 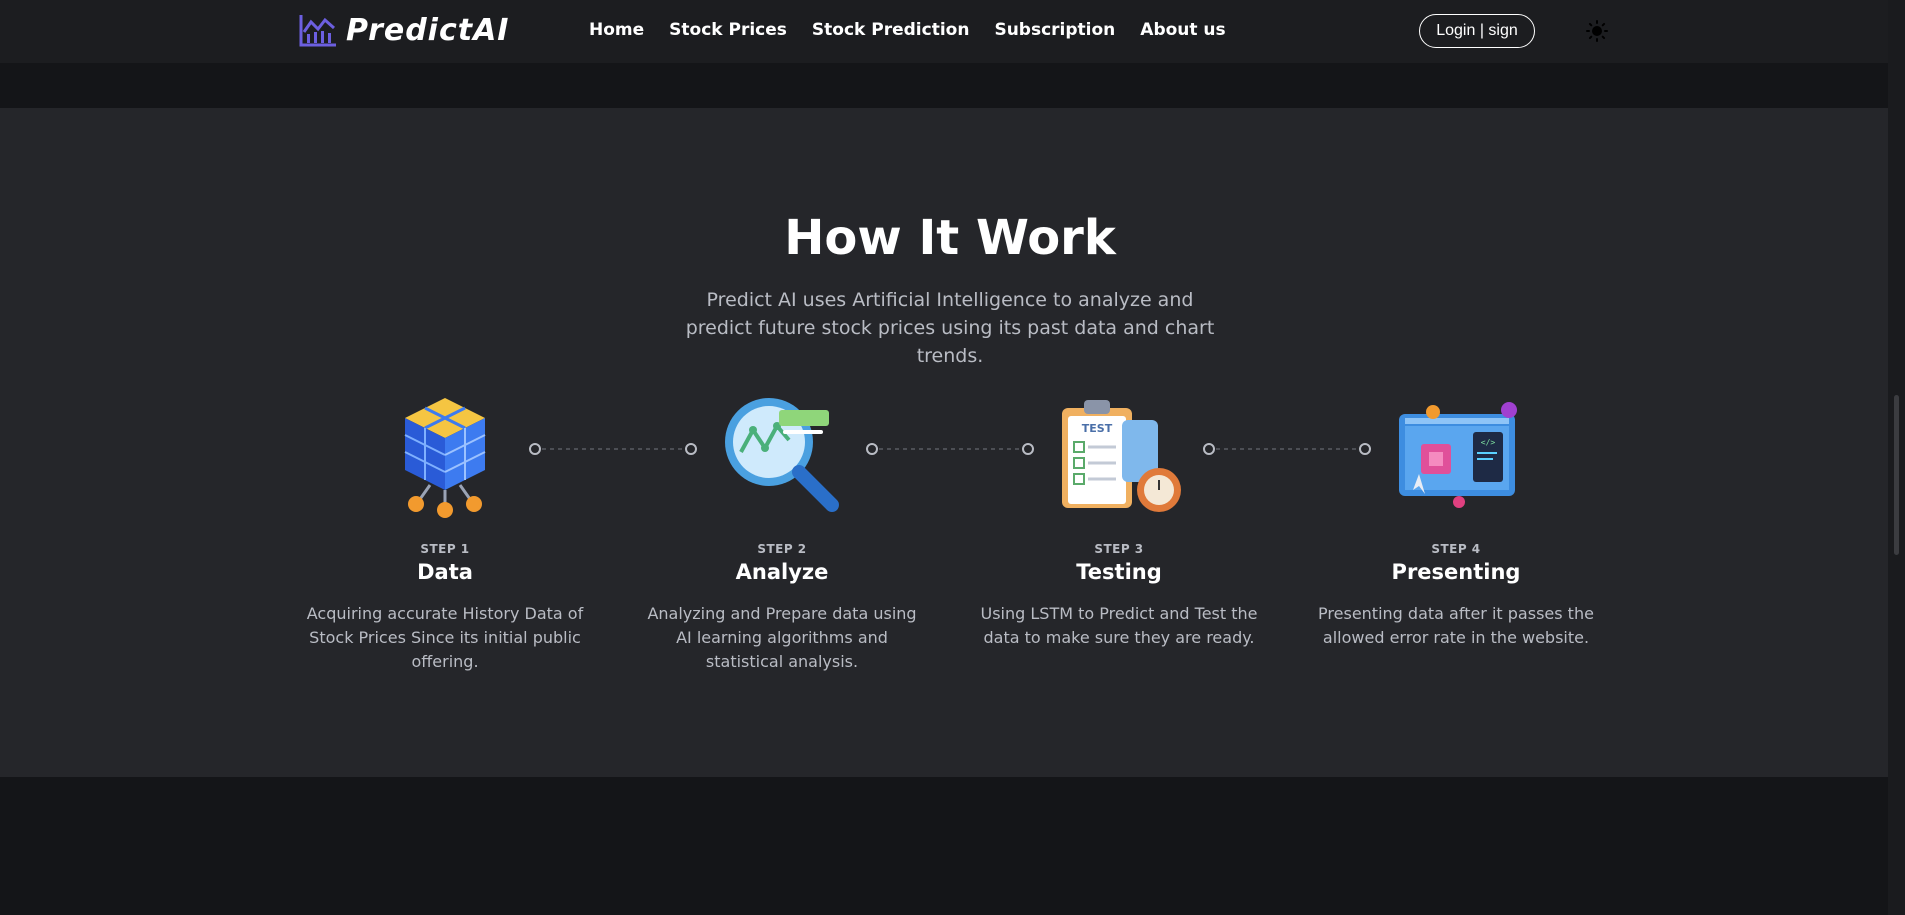 I want to click on step-2-label: STEP 2, so click(x=782, y=549).